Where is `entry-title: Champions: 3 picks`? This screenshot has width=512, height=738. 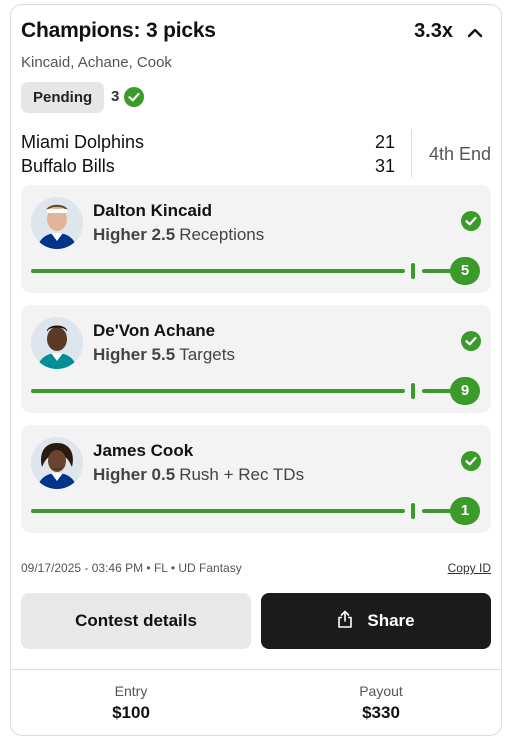 entry-title: Champions: 3 picks is located at coordinates (118, 30).